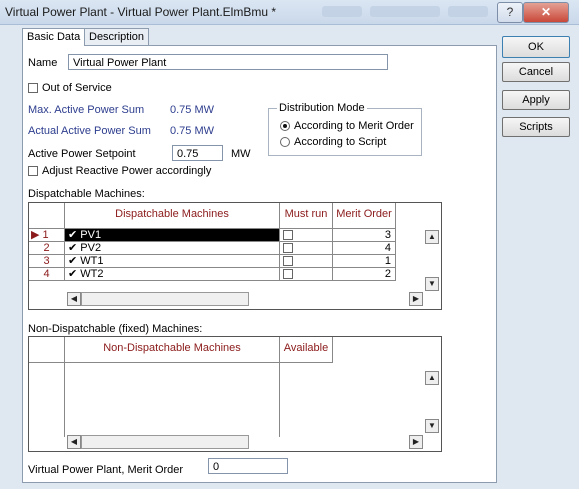  Describe the element at coordinates (89, 131) in the screenshot. I see `actual-active-label: Actual Active Power Sum` at that location.